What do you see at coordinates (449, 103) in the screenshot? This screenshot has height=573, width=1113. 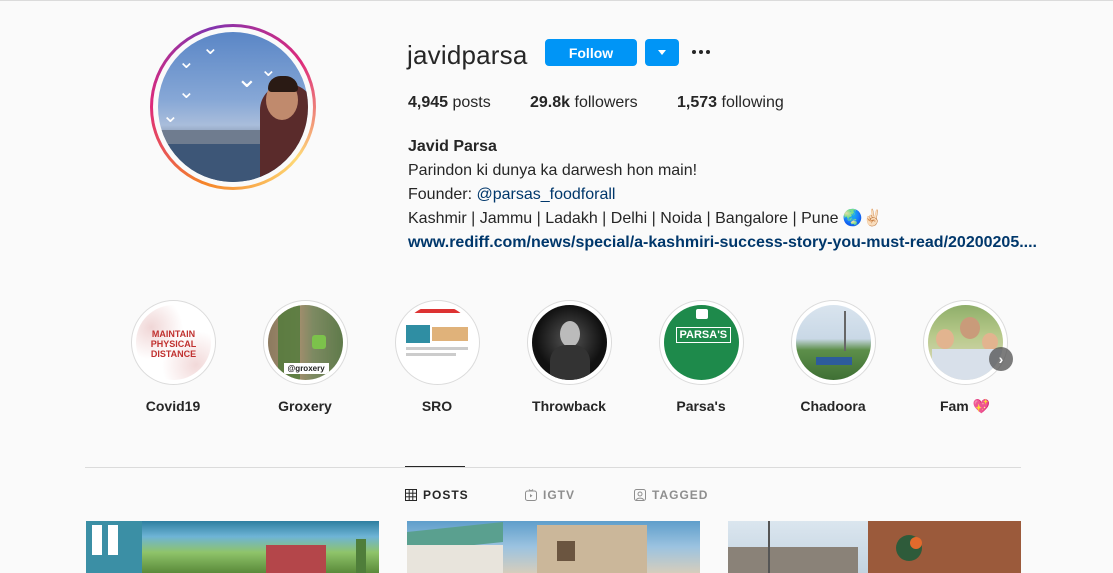 I see `posts-stat: 4,945 posts` at bounding box center [449, 103].